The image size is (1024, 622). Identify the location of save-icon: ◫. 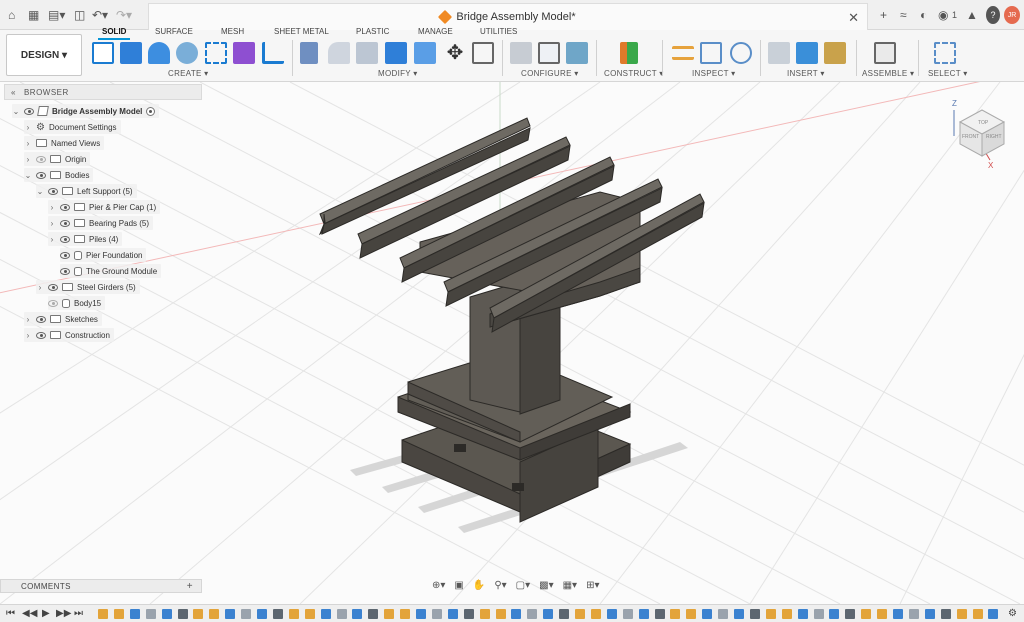
(79, 15).